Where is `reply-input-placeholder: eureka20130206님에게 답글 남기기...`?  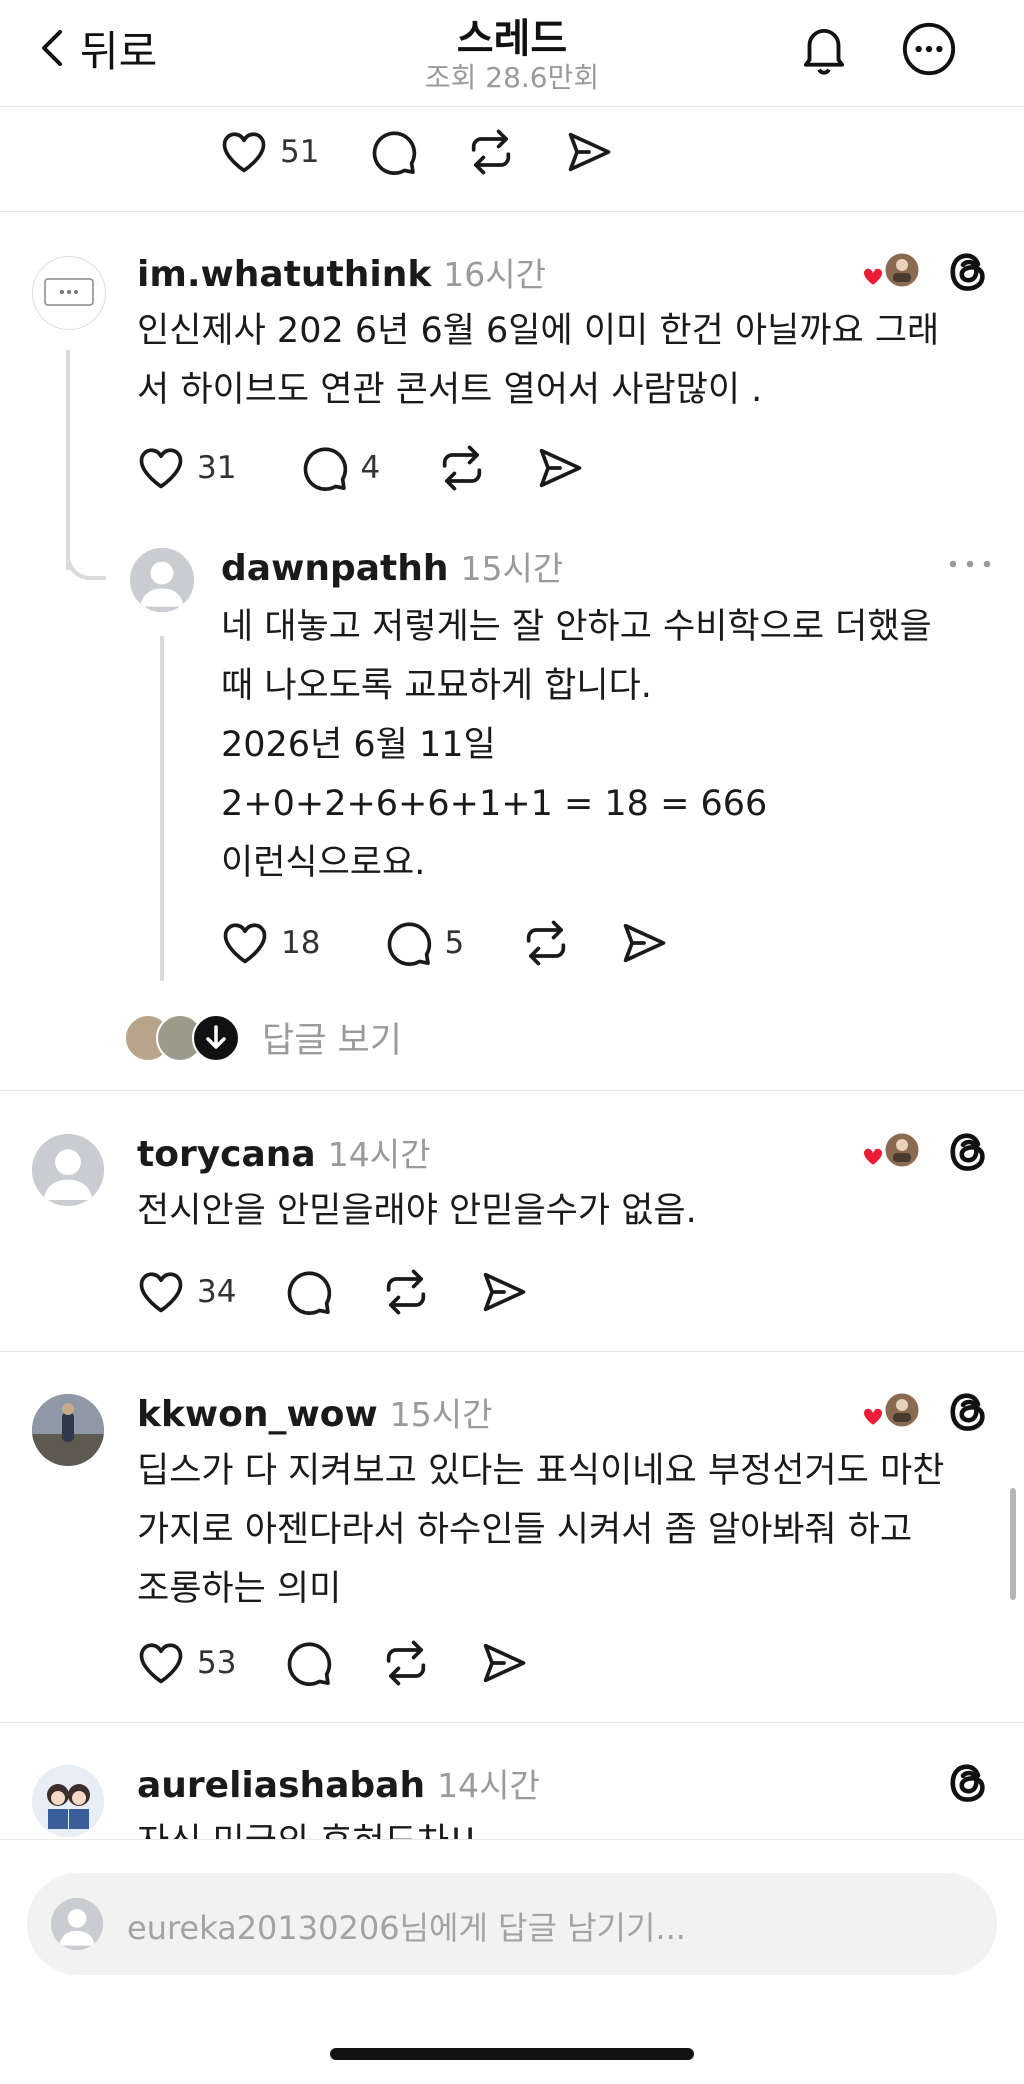
reply-input-placeholder: eureka20130206님에게 답글 남기기... is located at coordinates (406, 1926).